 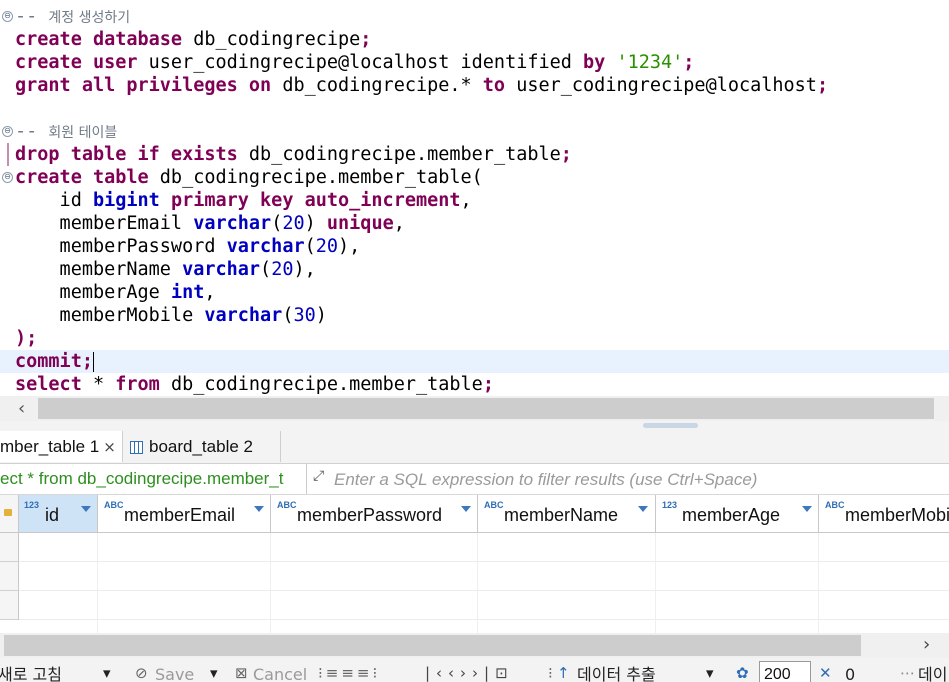 What do you see at coordinates (474, 246) in the screenshot?
I see `code-line: memberPassword varchar(20),` at bounding box center [474, 246].